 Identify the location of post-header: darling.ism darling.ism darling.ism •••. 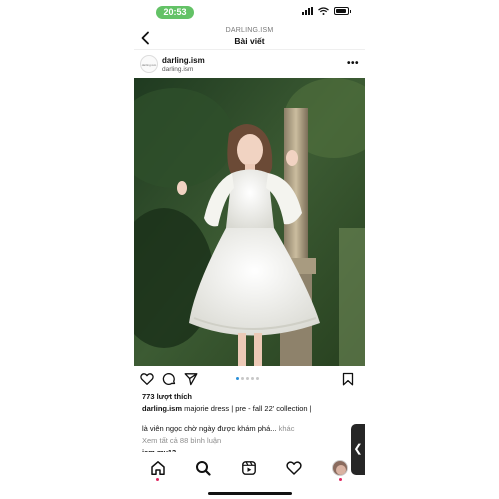
(249, 65).